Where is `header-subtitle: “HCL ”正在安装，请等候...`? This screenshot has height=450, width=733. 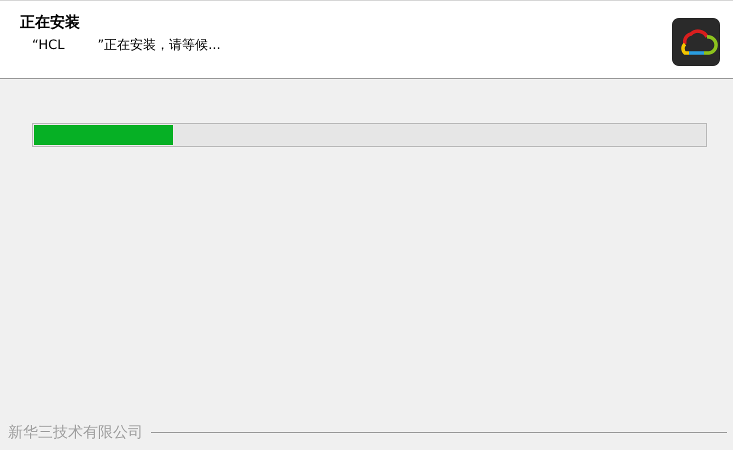
header-subtitle: “HCL ”正在安装，请等候... is located at coordinates (126, 45).